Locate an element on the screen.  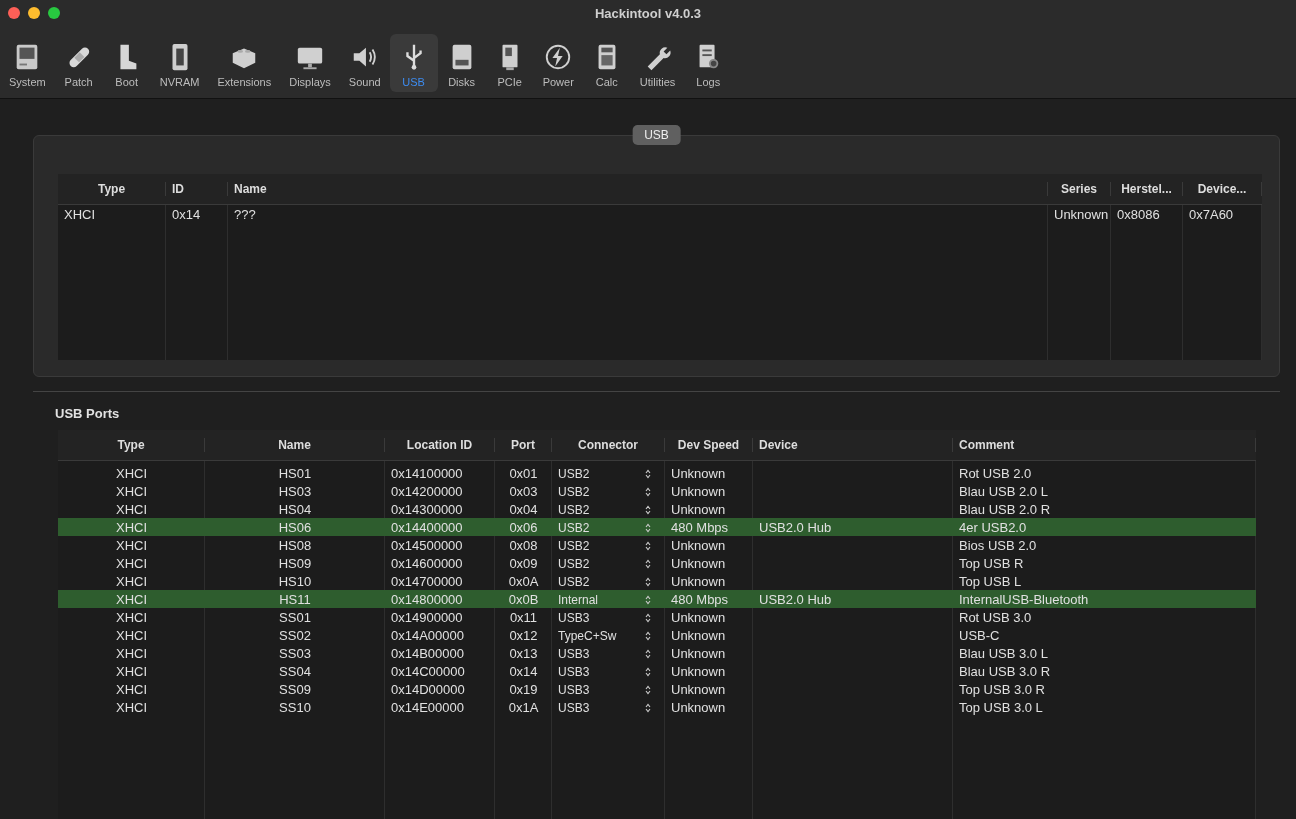
port-row: XHCI SS04 0x14C00000 0x14 USB3 Unknown Blau USB 3.0 R is located at coordinates (657, 671).